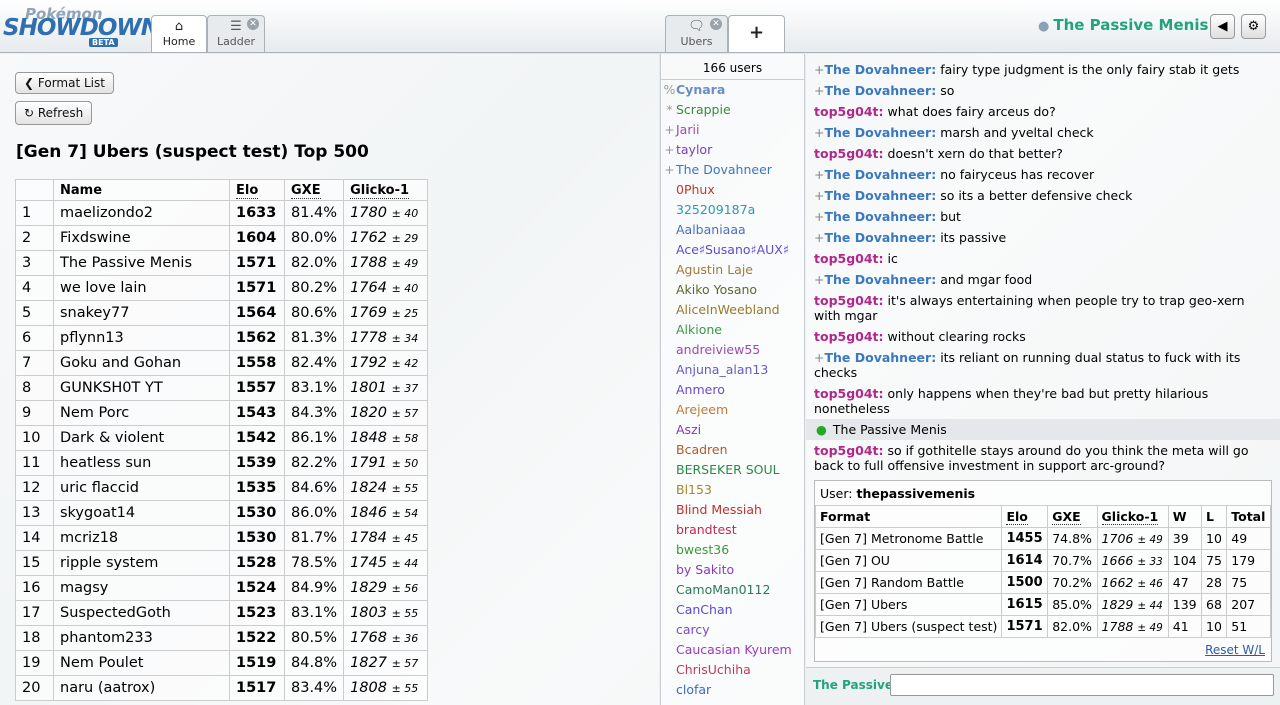 Image resolution: width=1280 pixels, height=705 pixels. What do you see at coordinates (732, 690) in the screenshot?
I see `user-list-item: clofar` at bounding box center [732, 690].